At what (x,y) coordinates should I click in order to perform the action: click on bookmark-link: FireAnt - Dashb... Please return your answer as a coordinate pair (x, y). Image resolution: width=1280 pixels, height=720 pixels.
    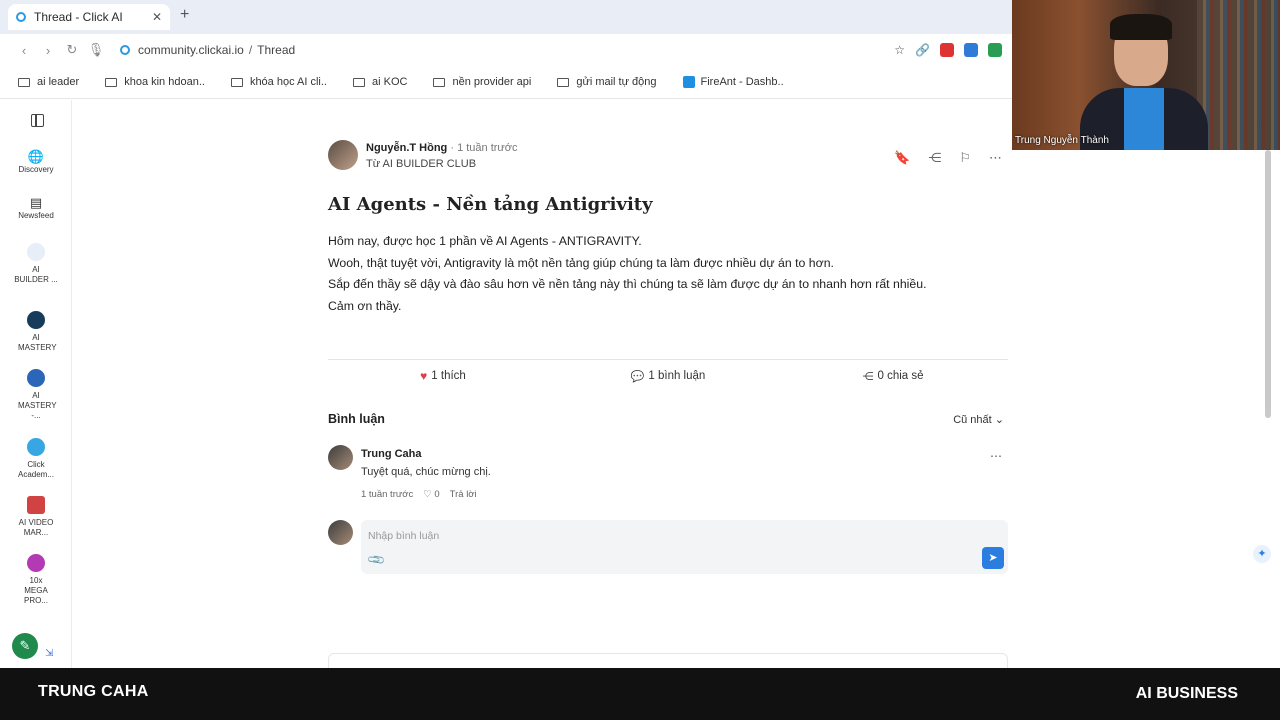
    Looking at the image, I should click on (733, 82).